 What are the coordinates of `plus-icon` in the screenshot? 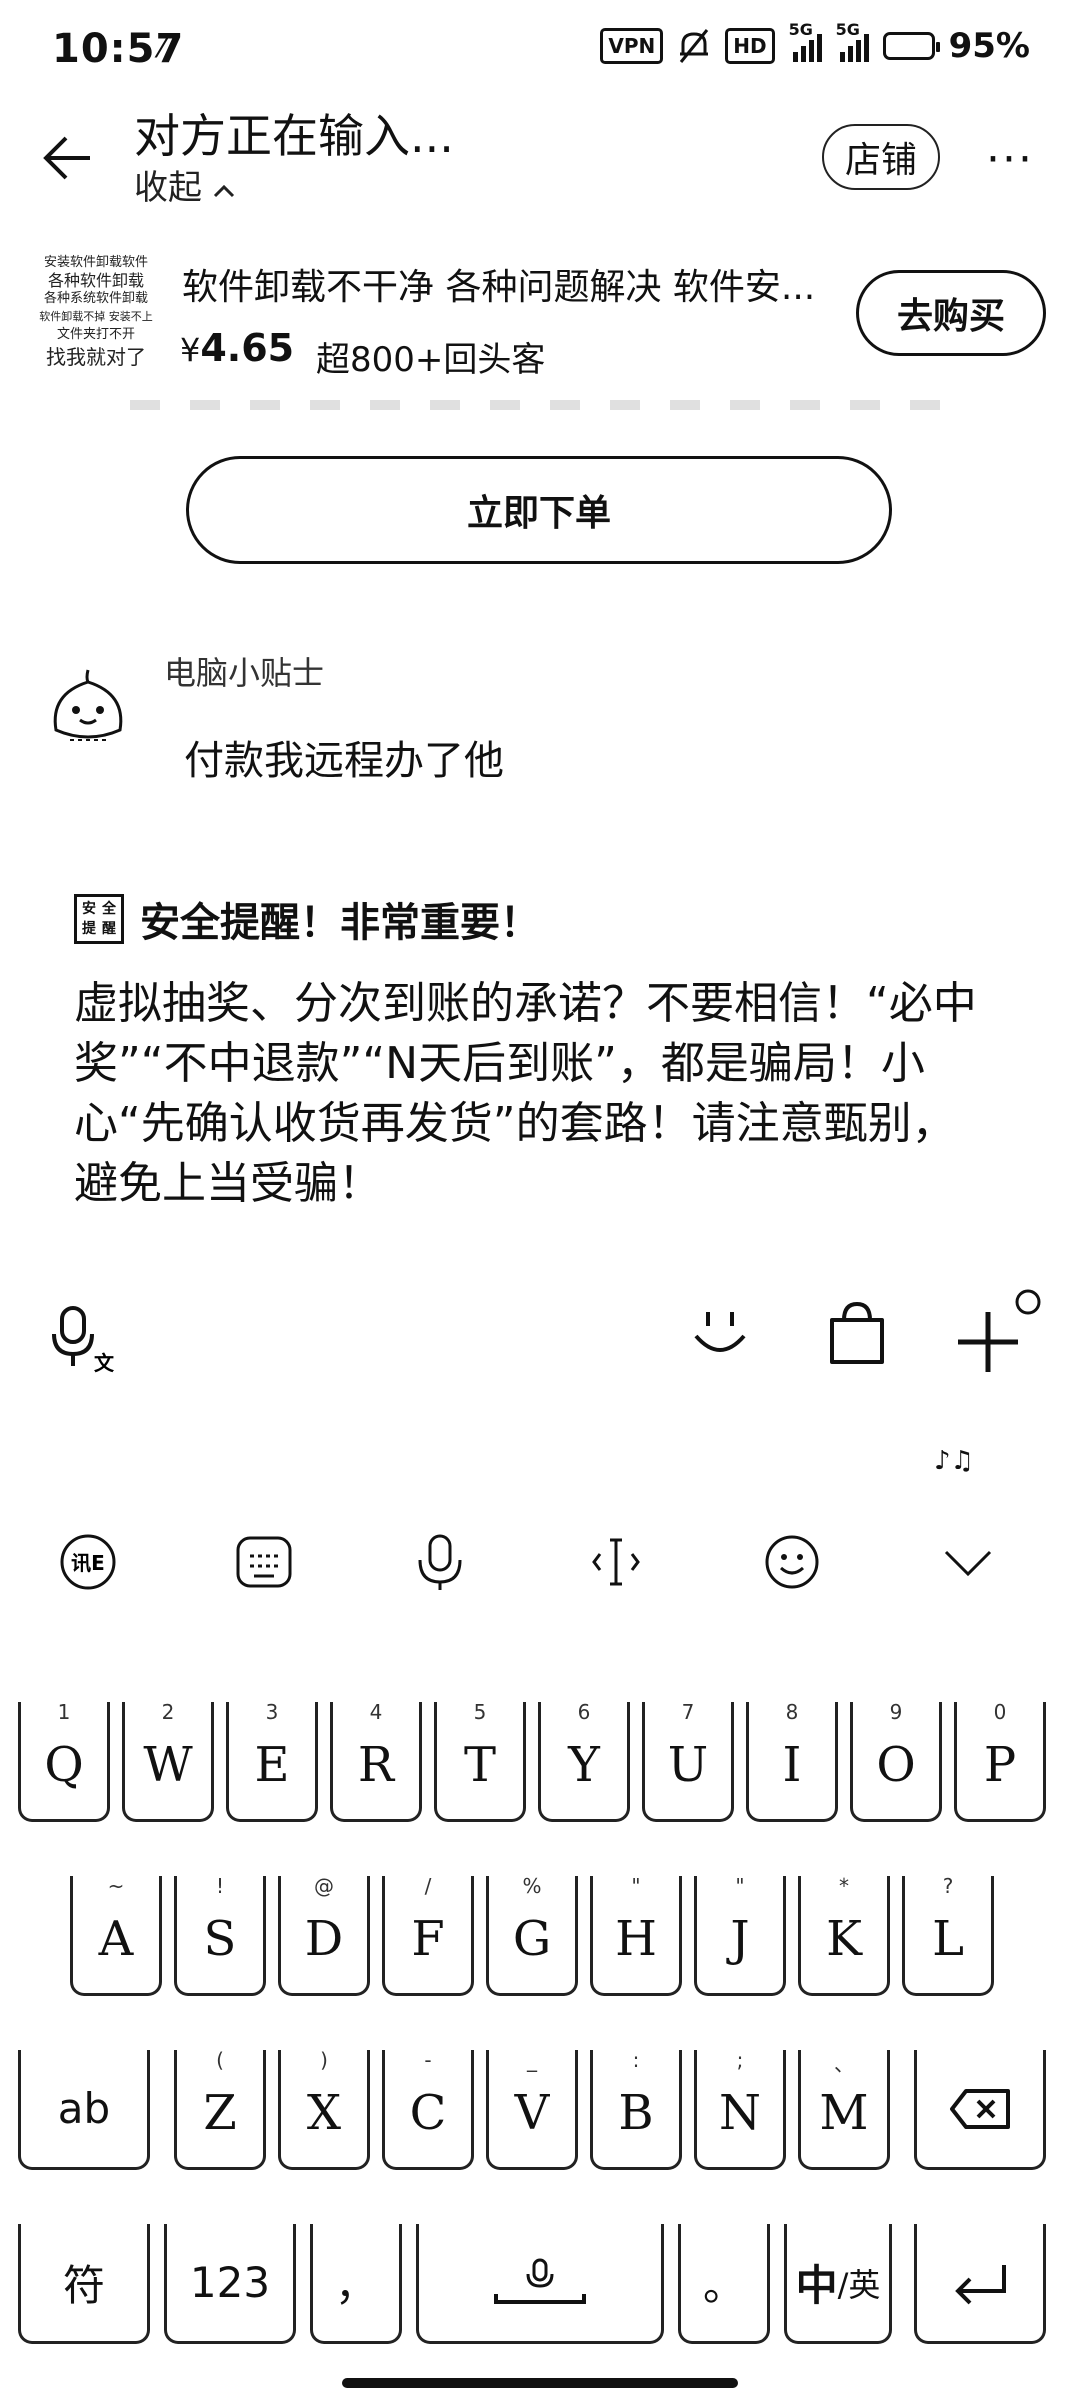 It's located at (999, 1333).